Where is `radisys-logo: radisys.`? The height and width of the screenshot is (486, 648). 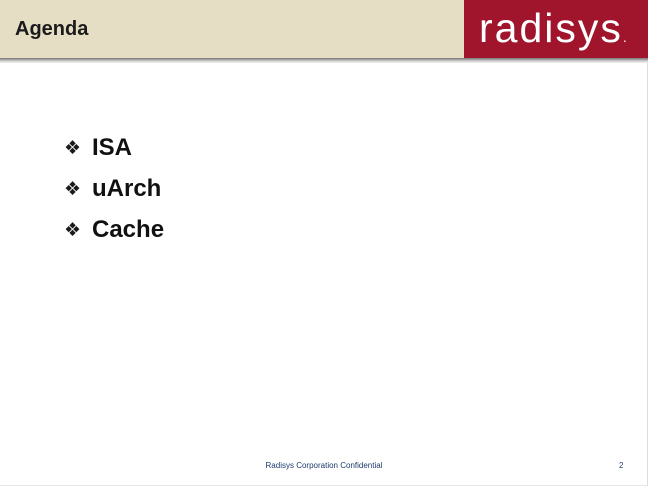 radisys-logo: radisys. is located at coordinates (556, 29).